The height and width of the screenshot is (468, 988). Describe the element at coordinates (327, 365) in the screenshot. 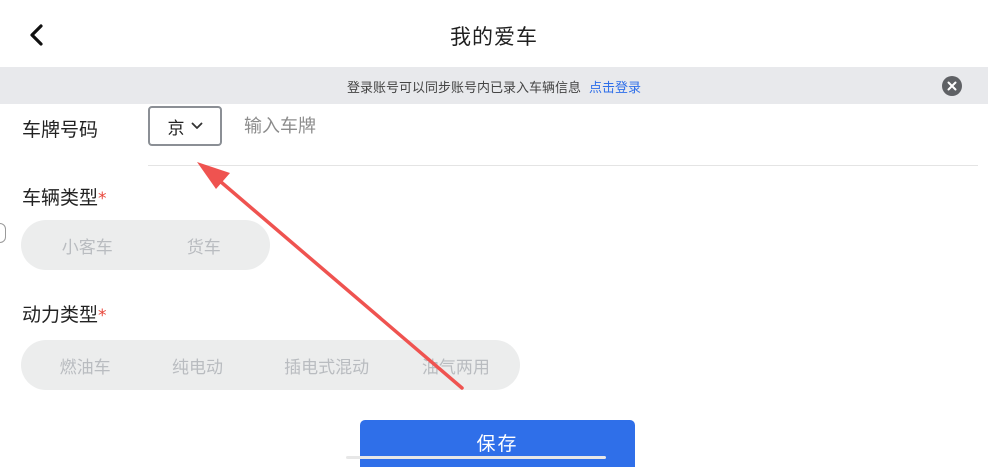

I see `power-type-option: 插电式混动` at that location.